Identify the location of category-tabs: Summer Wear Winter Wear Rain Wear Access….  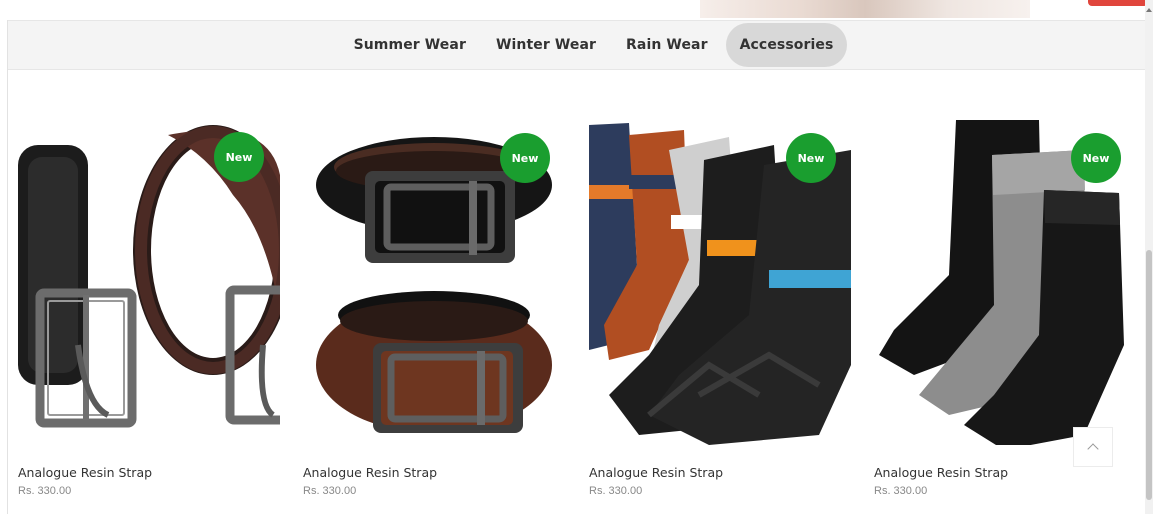
(576, 45).